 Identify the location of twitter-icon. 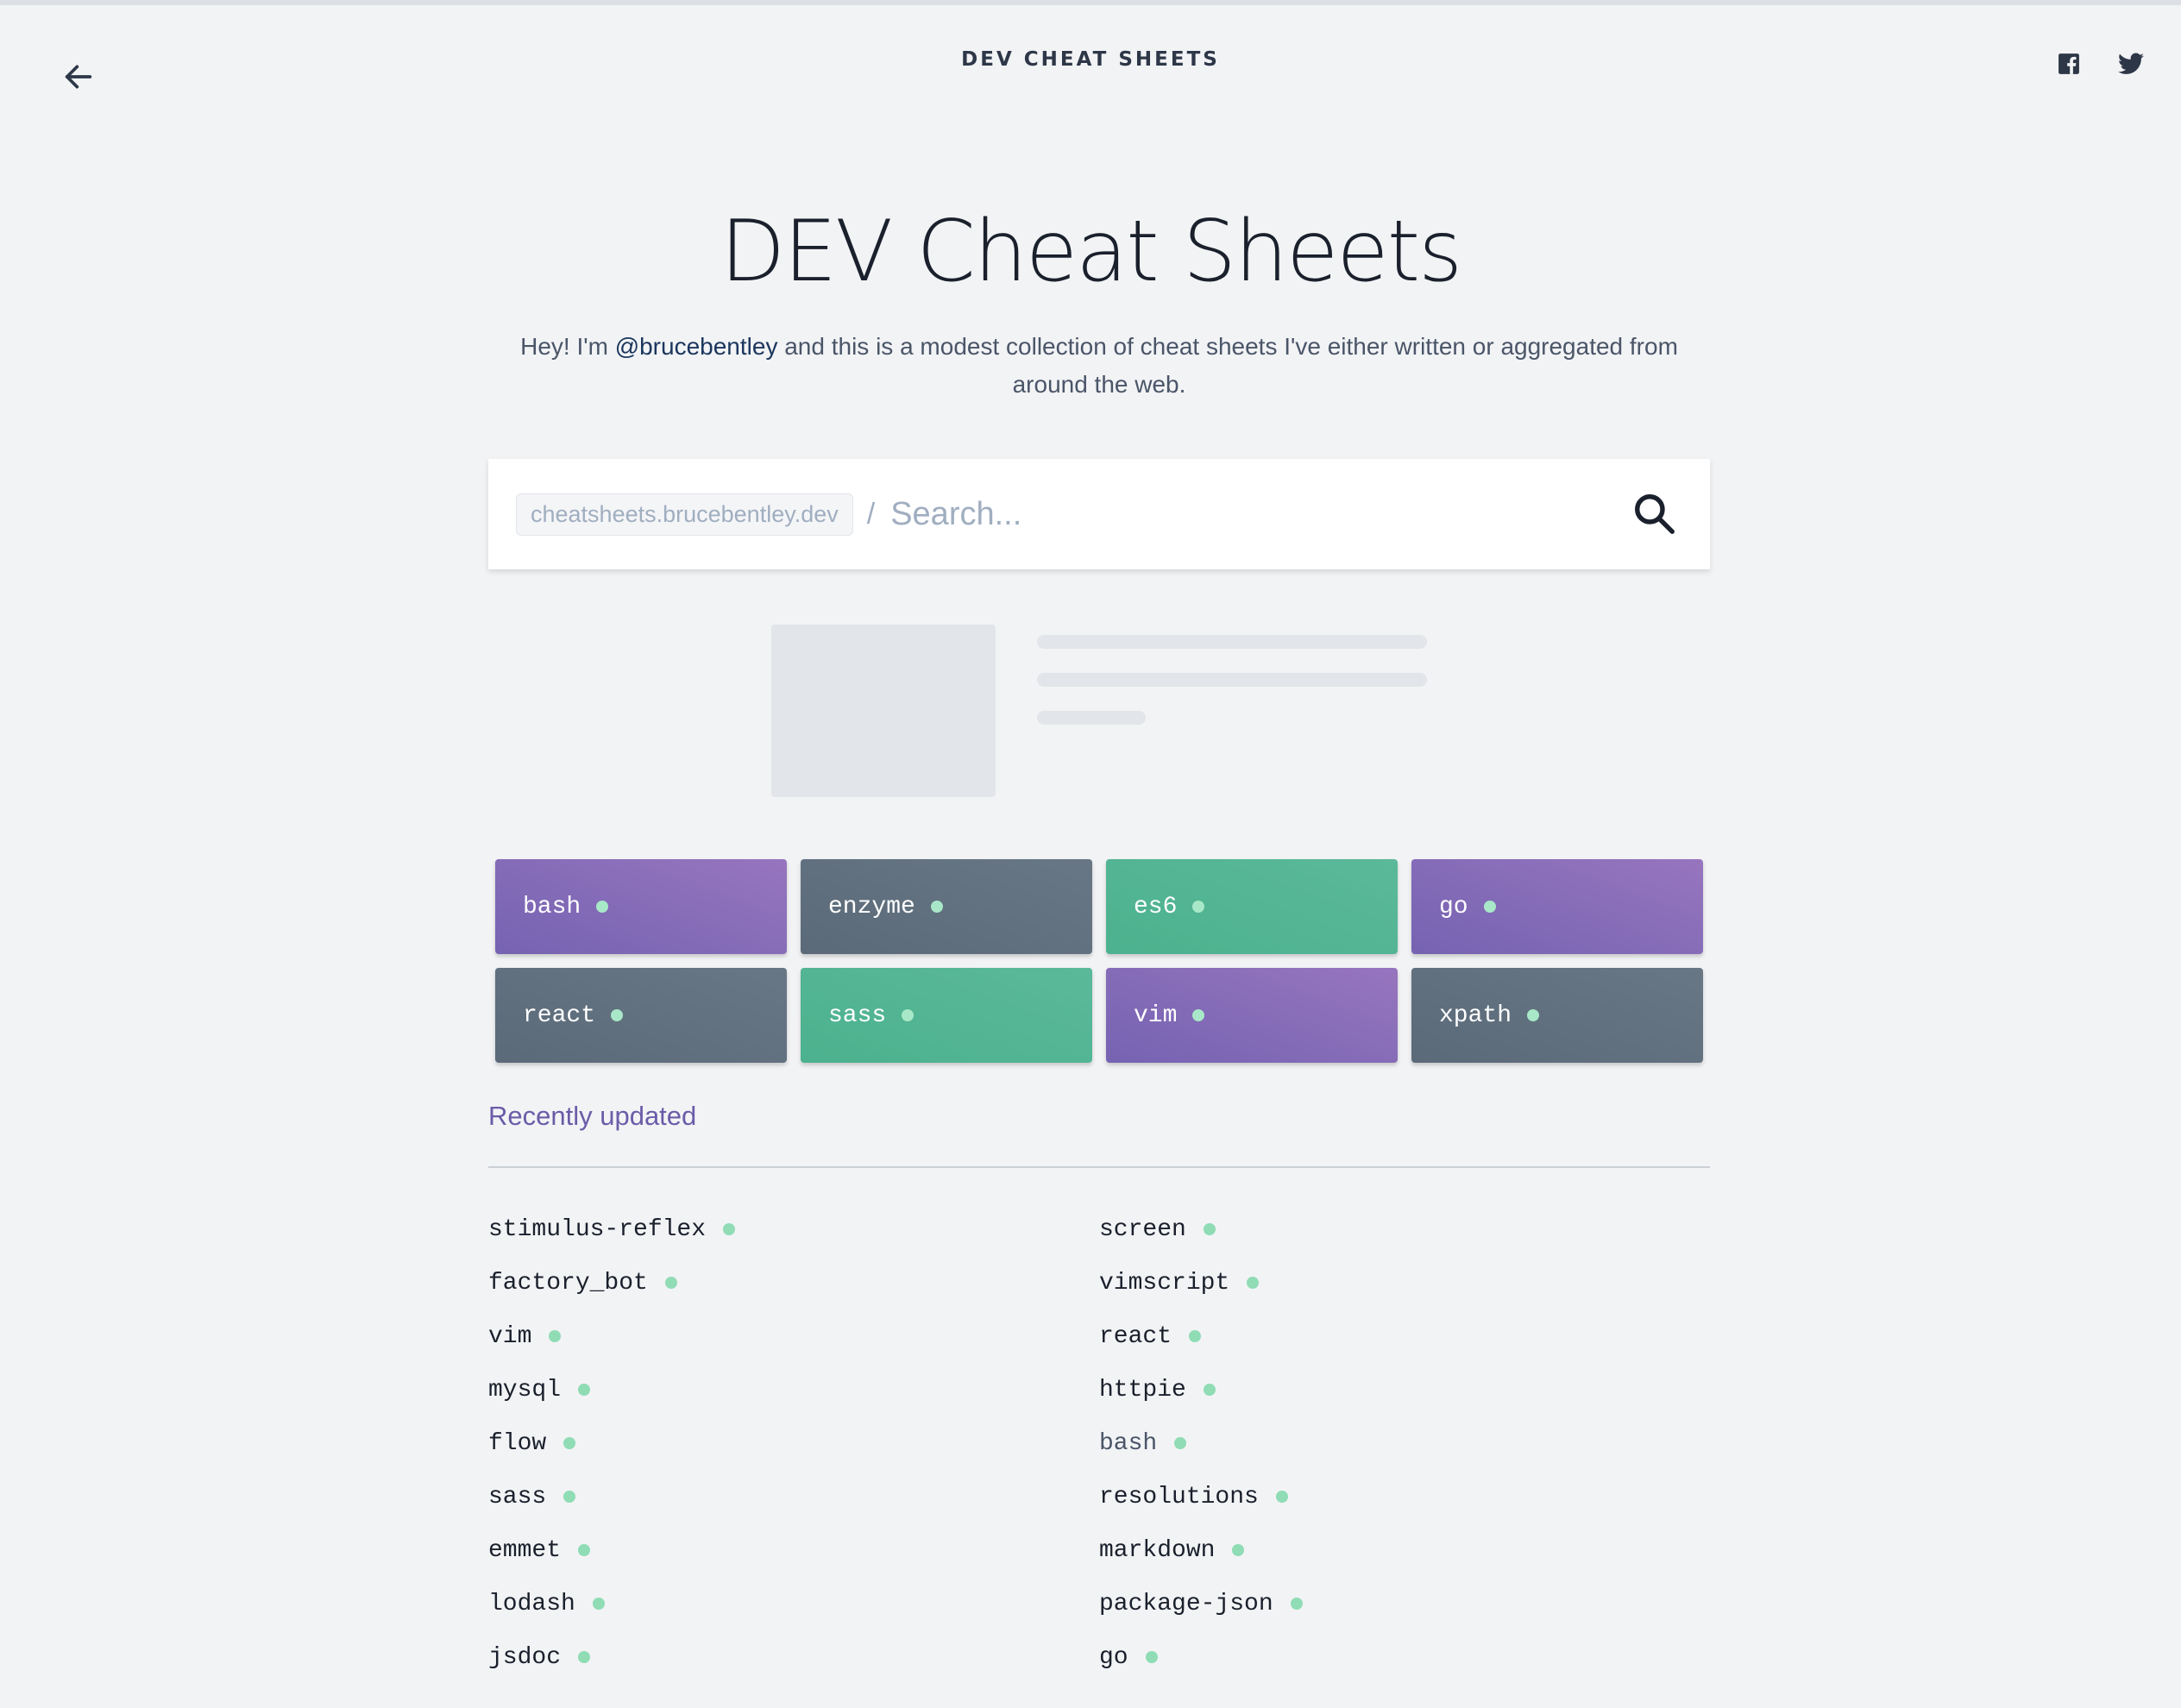
(2131, 63).